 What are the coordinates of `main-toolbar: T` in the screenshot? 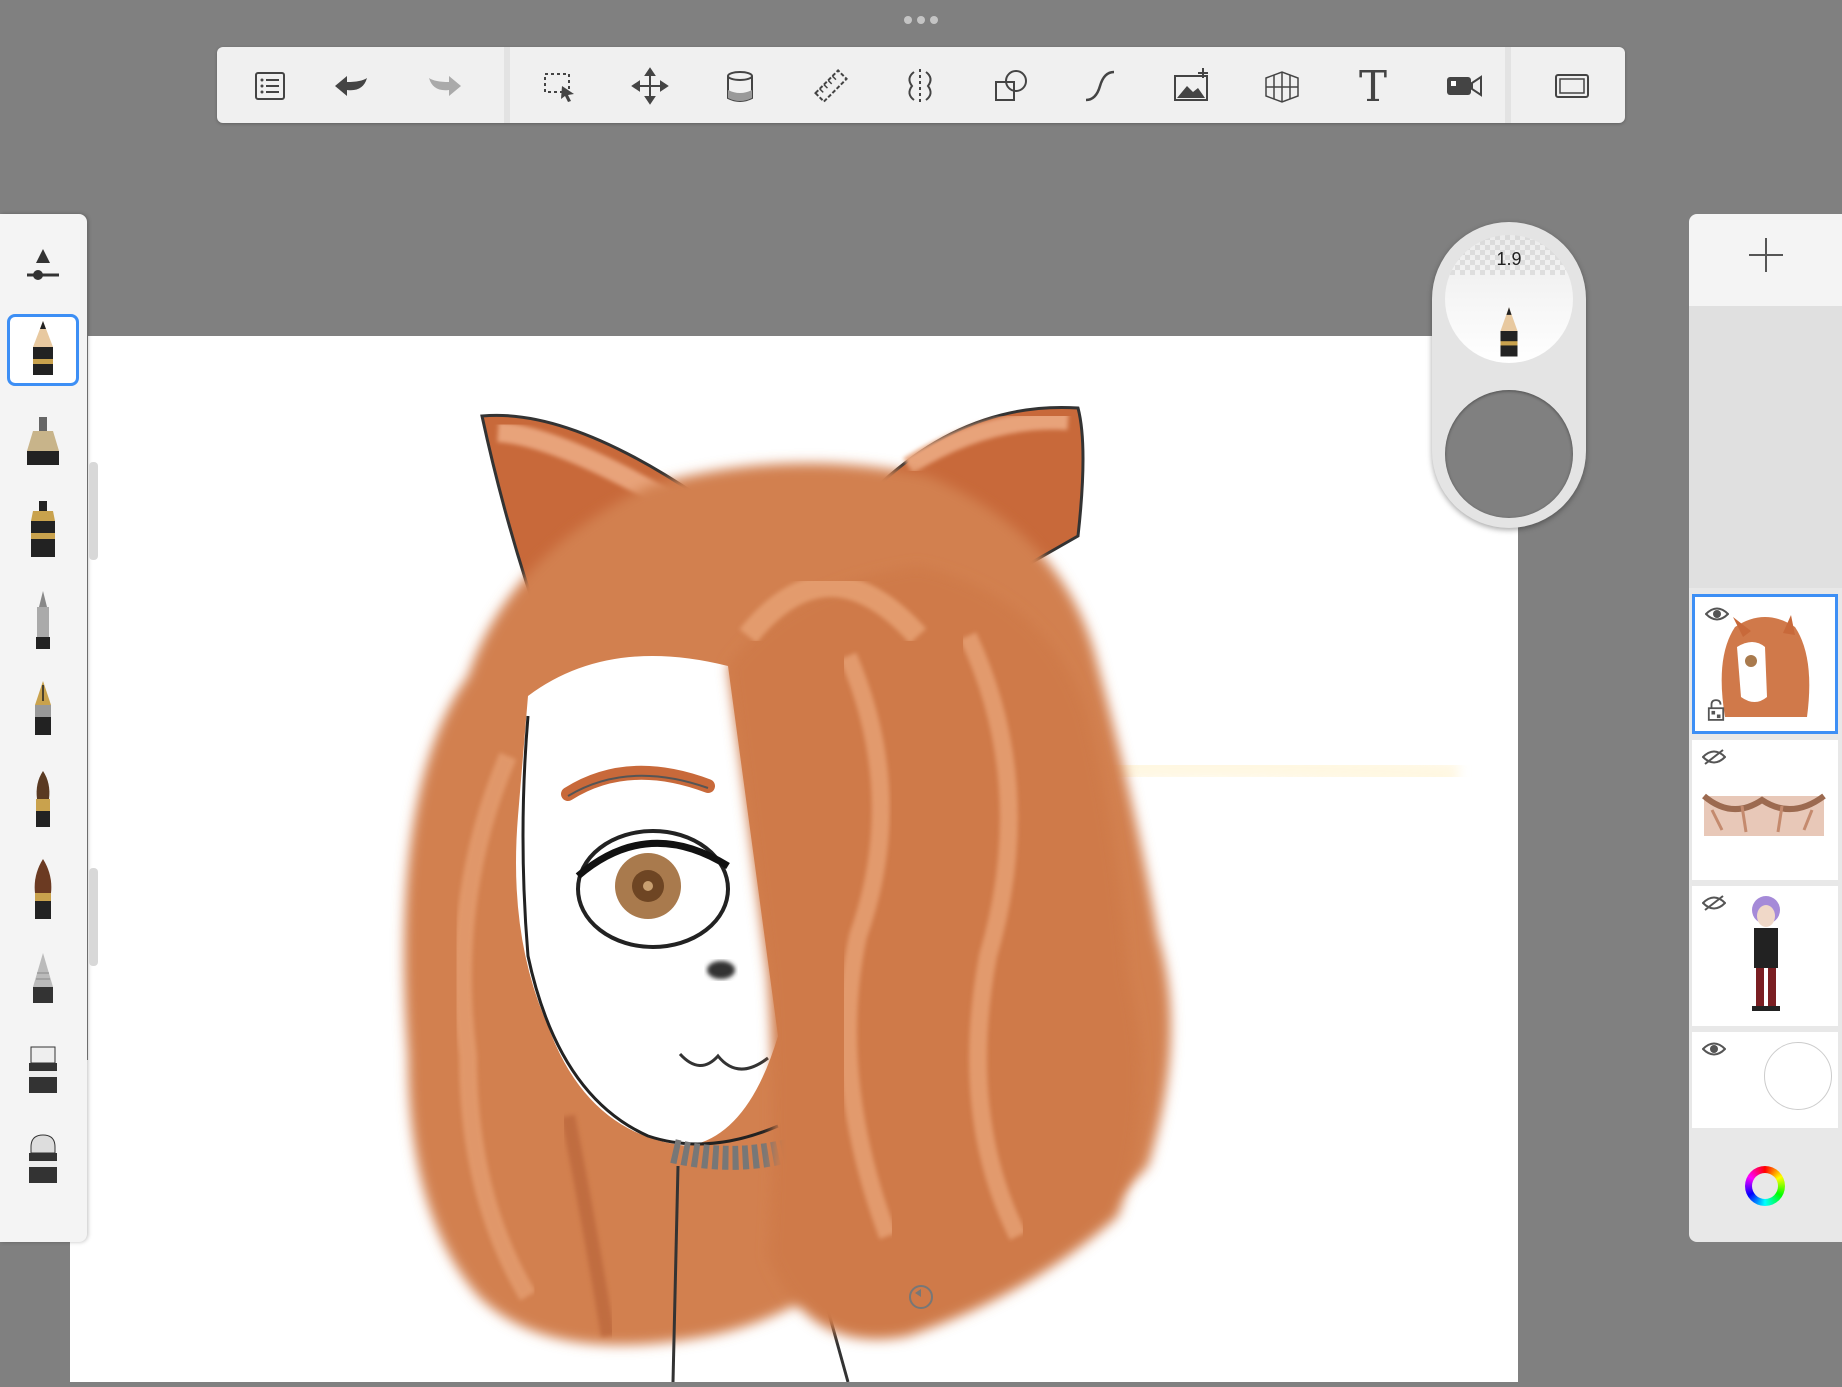 It's located at (921, 85).